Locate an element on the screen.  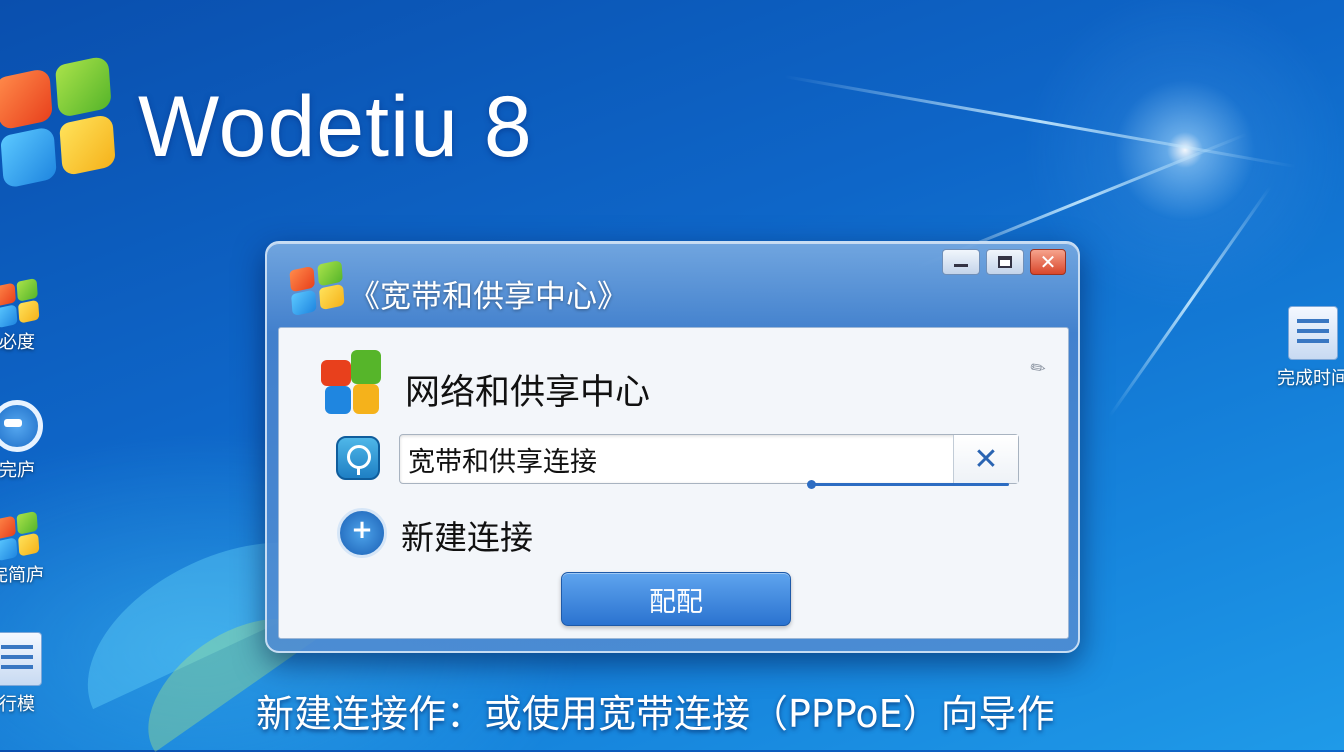
maximize-button is located at coordinates (1005, 262).